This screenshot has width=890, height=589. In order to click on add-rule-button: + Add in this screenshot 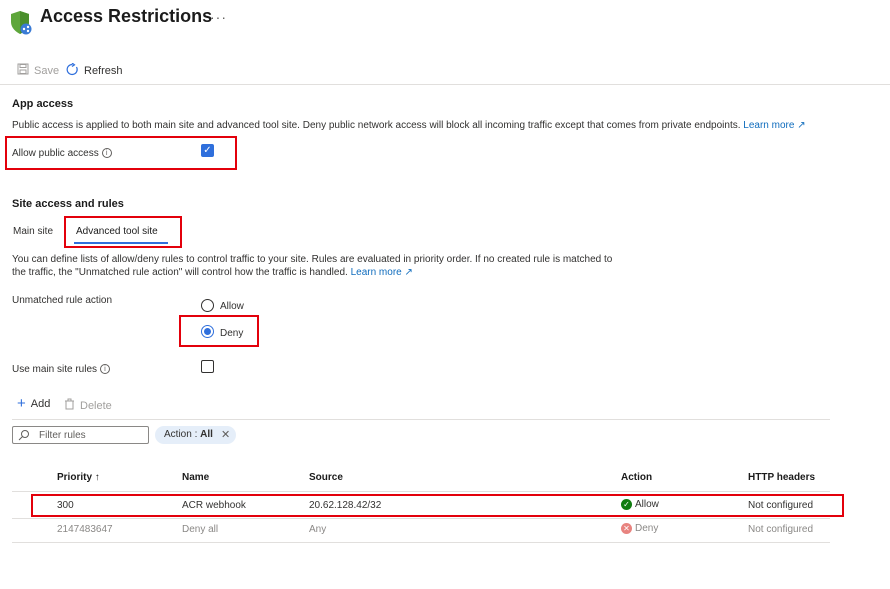, I will do `click(34, 403)`.